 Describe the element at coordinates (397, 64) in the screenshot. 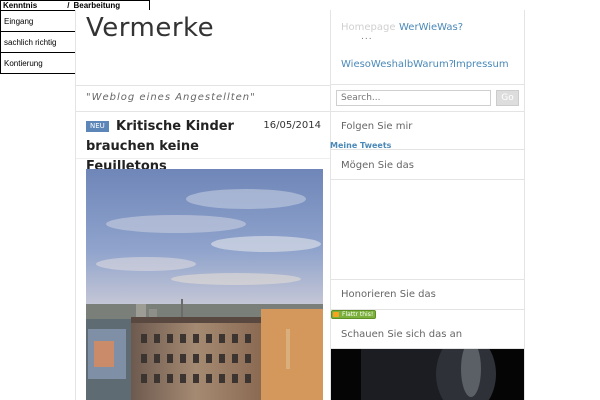

I see `nav-wiesoweshalbwarum: WiesoWeshalbWarum?` at that location.